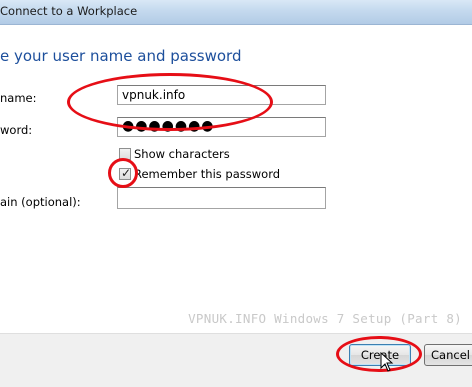 The image size is (472, 387). I want to click on page-heading: e your user name and password, so click(121, 56).